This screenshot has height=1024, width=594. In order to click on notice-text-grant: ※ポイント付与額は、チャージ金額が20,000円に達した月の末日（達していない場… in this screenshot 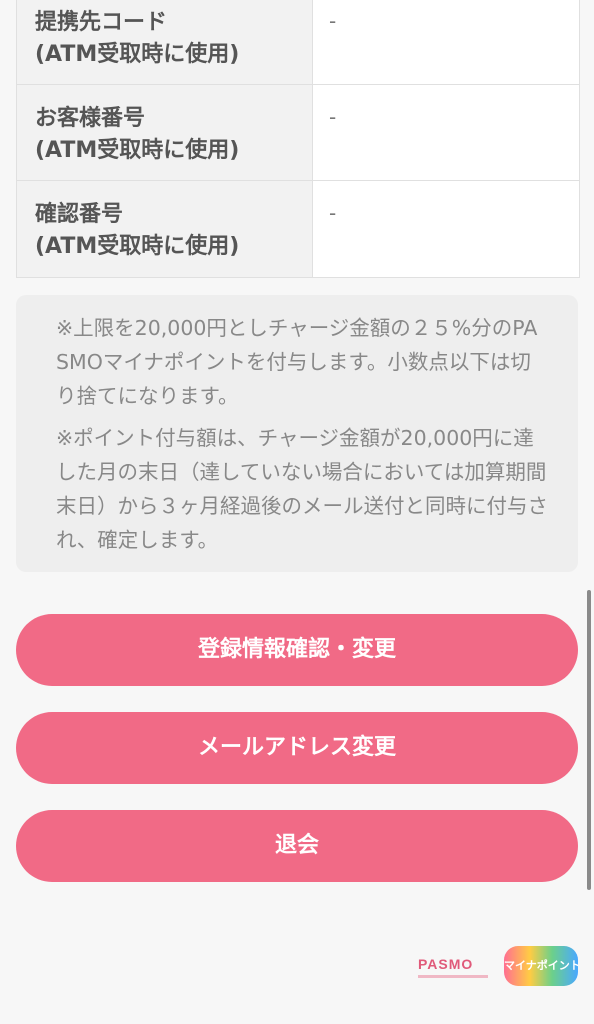, I will do `click(302, 489)`.